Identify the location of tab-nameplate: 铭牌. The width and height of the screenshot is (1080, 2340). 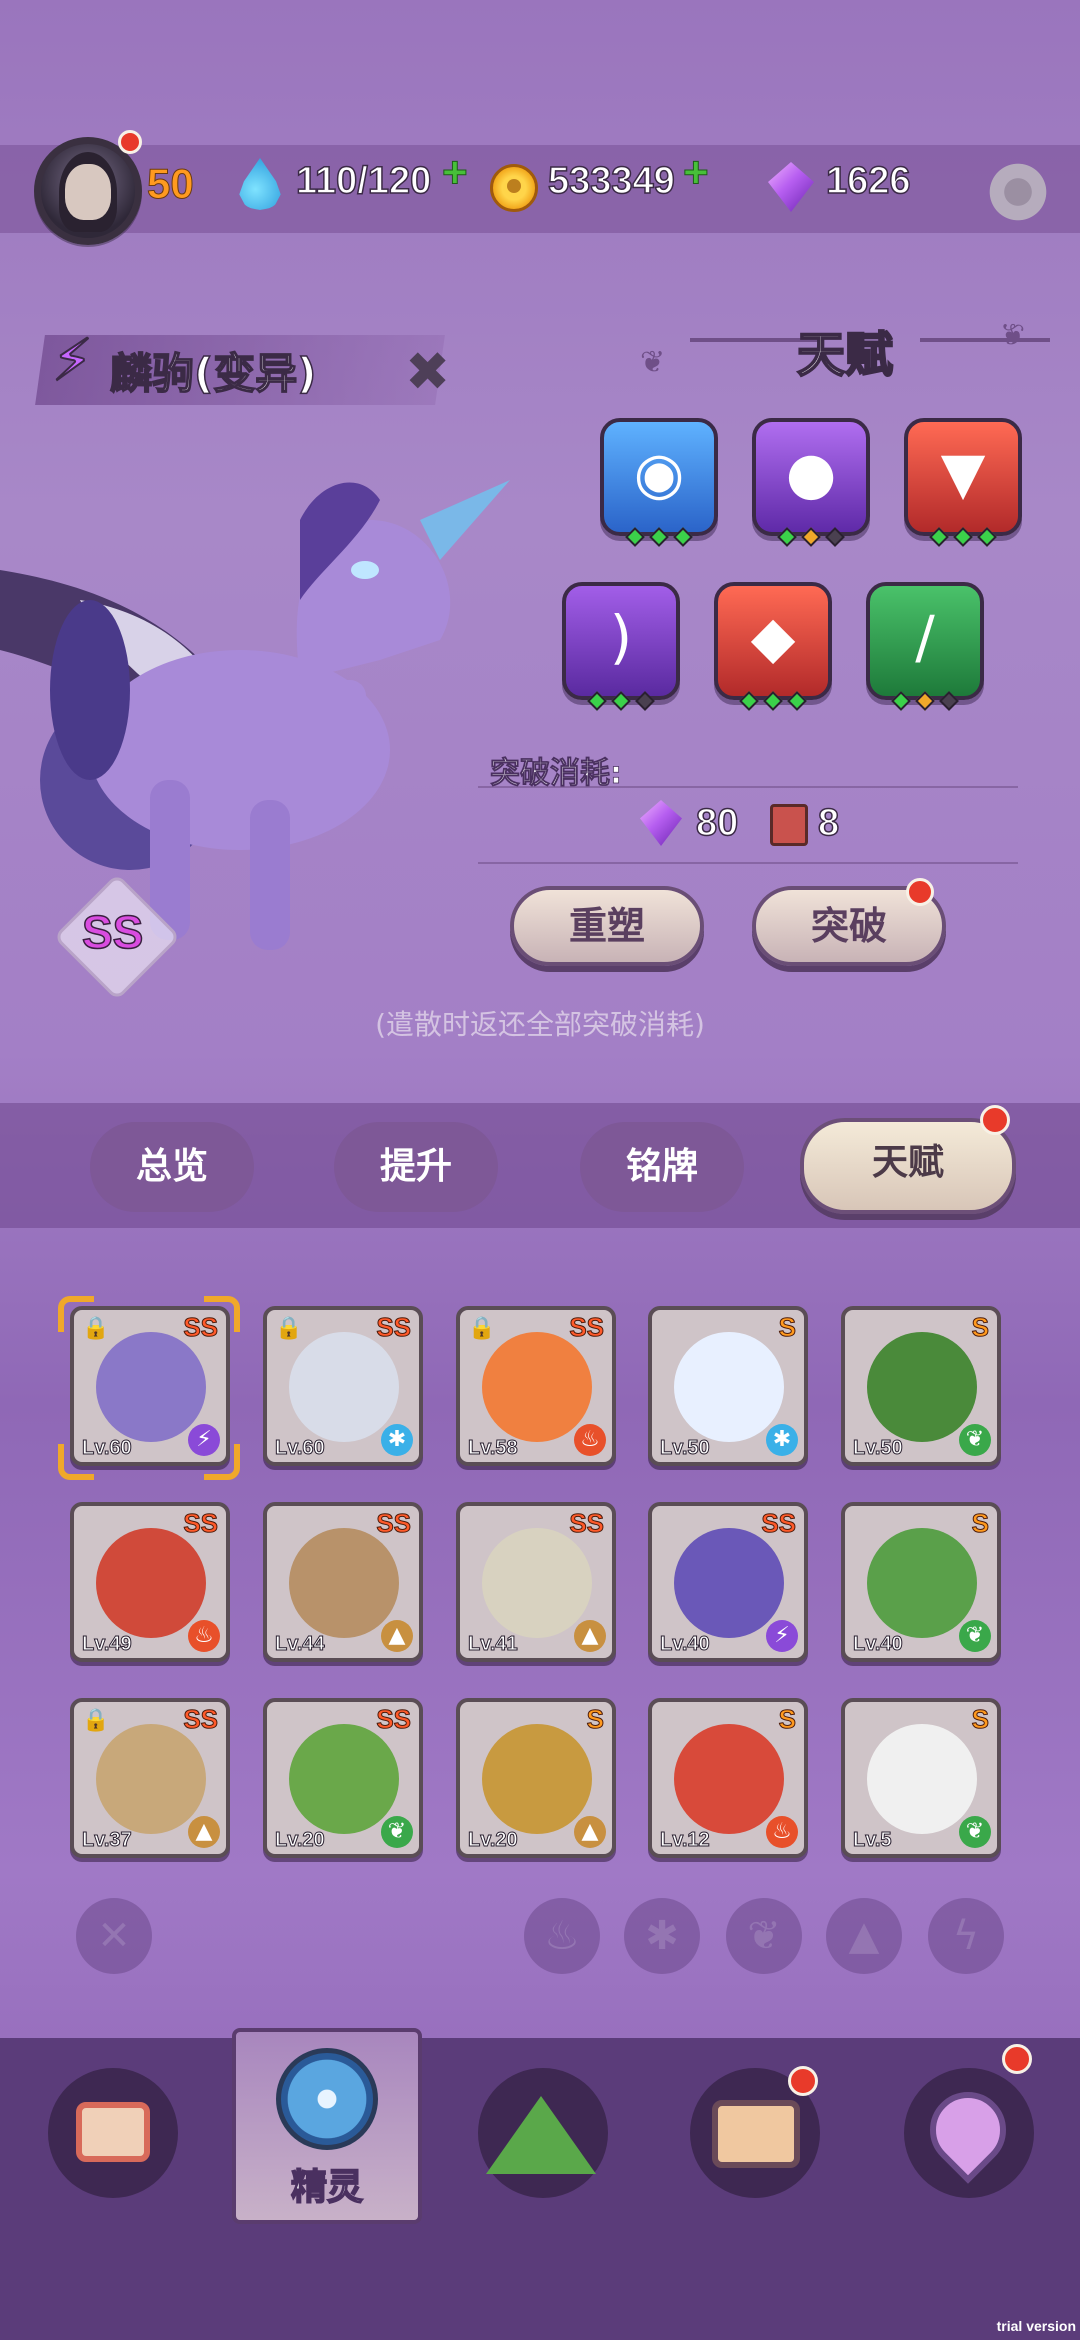
(662, 1167).